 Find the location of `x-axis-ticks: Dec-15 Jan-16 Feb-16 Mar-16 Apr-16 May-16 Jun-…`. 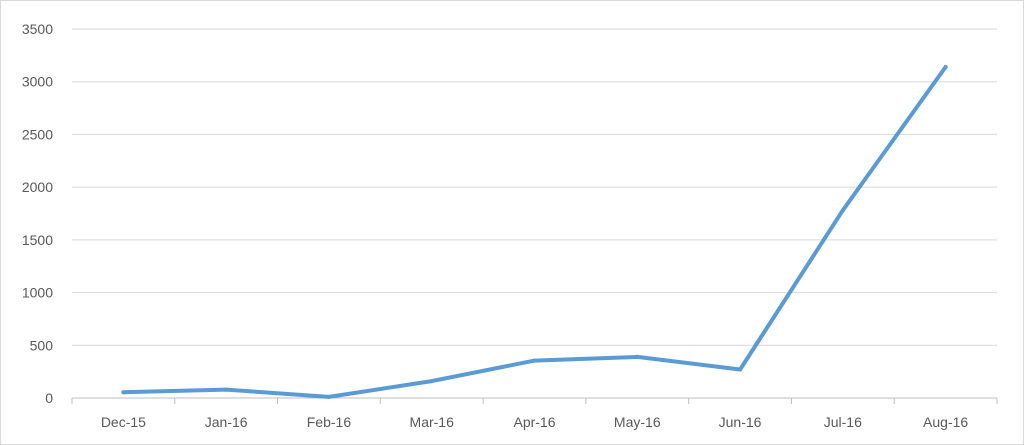

x-axis-ticks: Dec-15 Jan-16 Feb-16 Mar-16 Apr-16 May-16 Jun-… is located at coordinates (535, 422).